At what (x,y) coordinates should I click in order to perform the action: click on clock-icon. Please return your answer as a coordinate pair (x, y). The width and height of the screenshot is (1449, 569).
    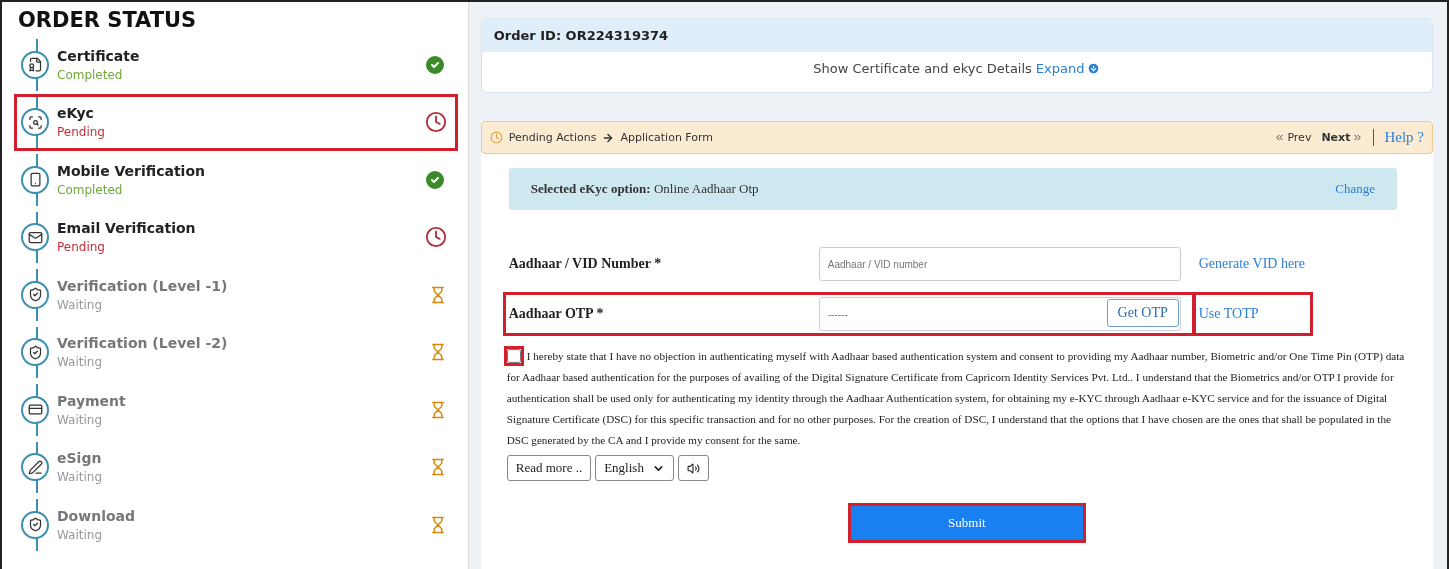
    Looking at the image, I should click on (496, 137).